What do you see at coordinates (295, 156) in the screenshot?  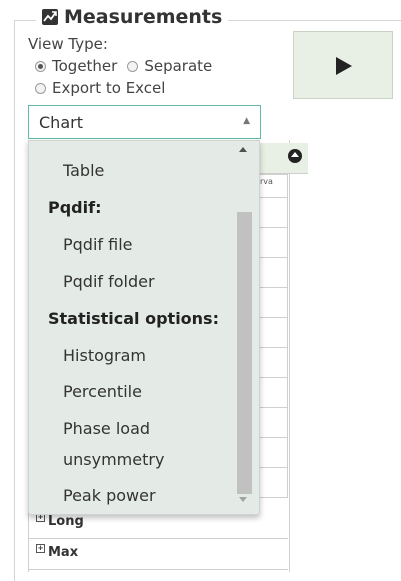 I see `collapse-icon` at bounding box center [295, 156].